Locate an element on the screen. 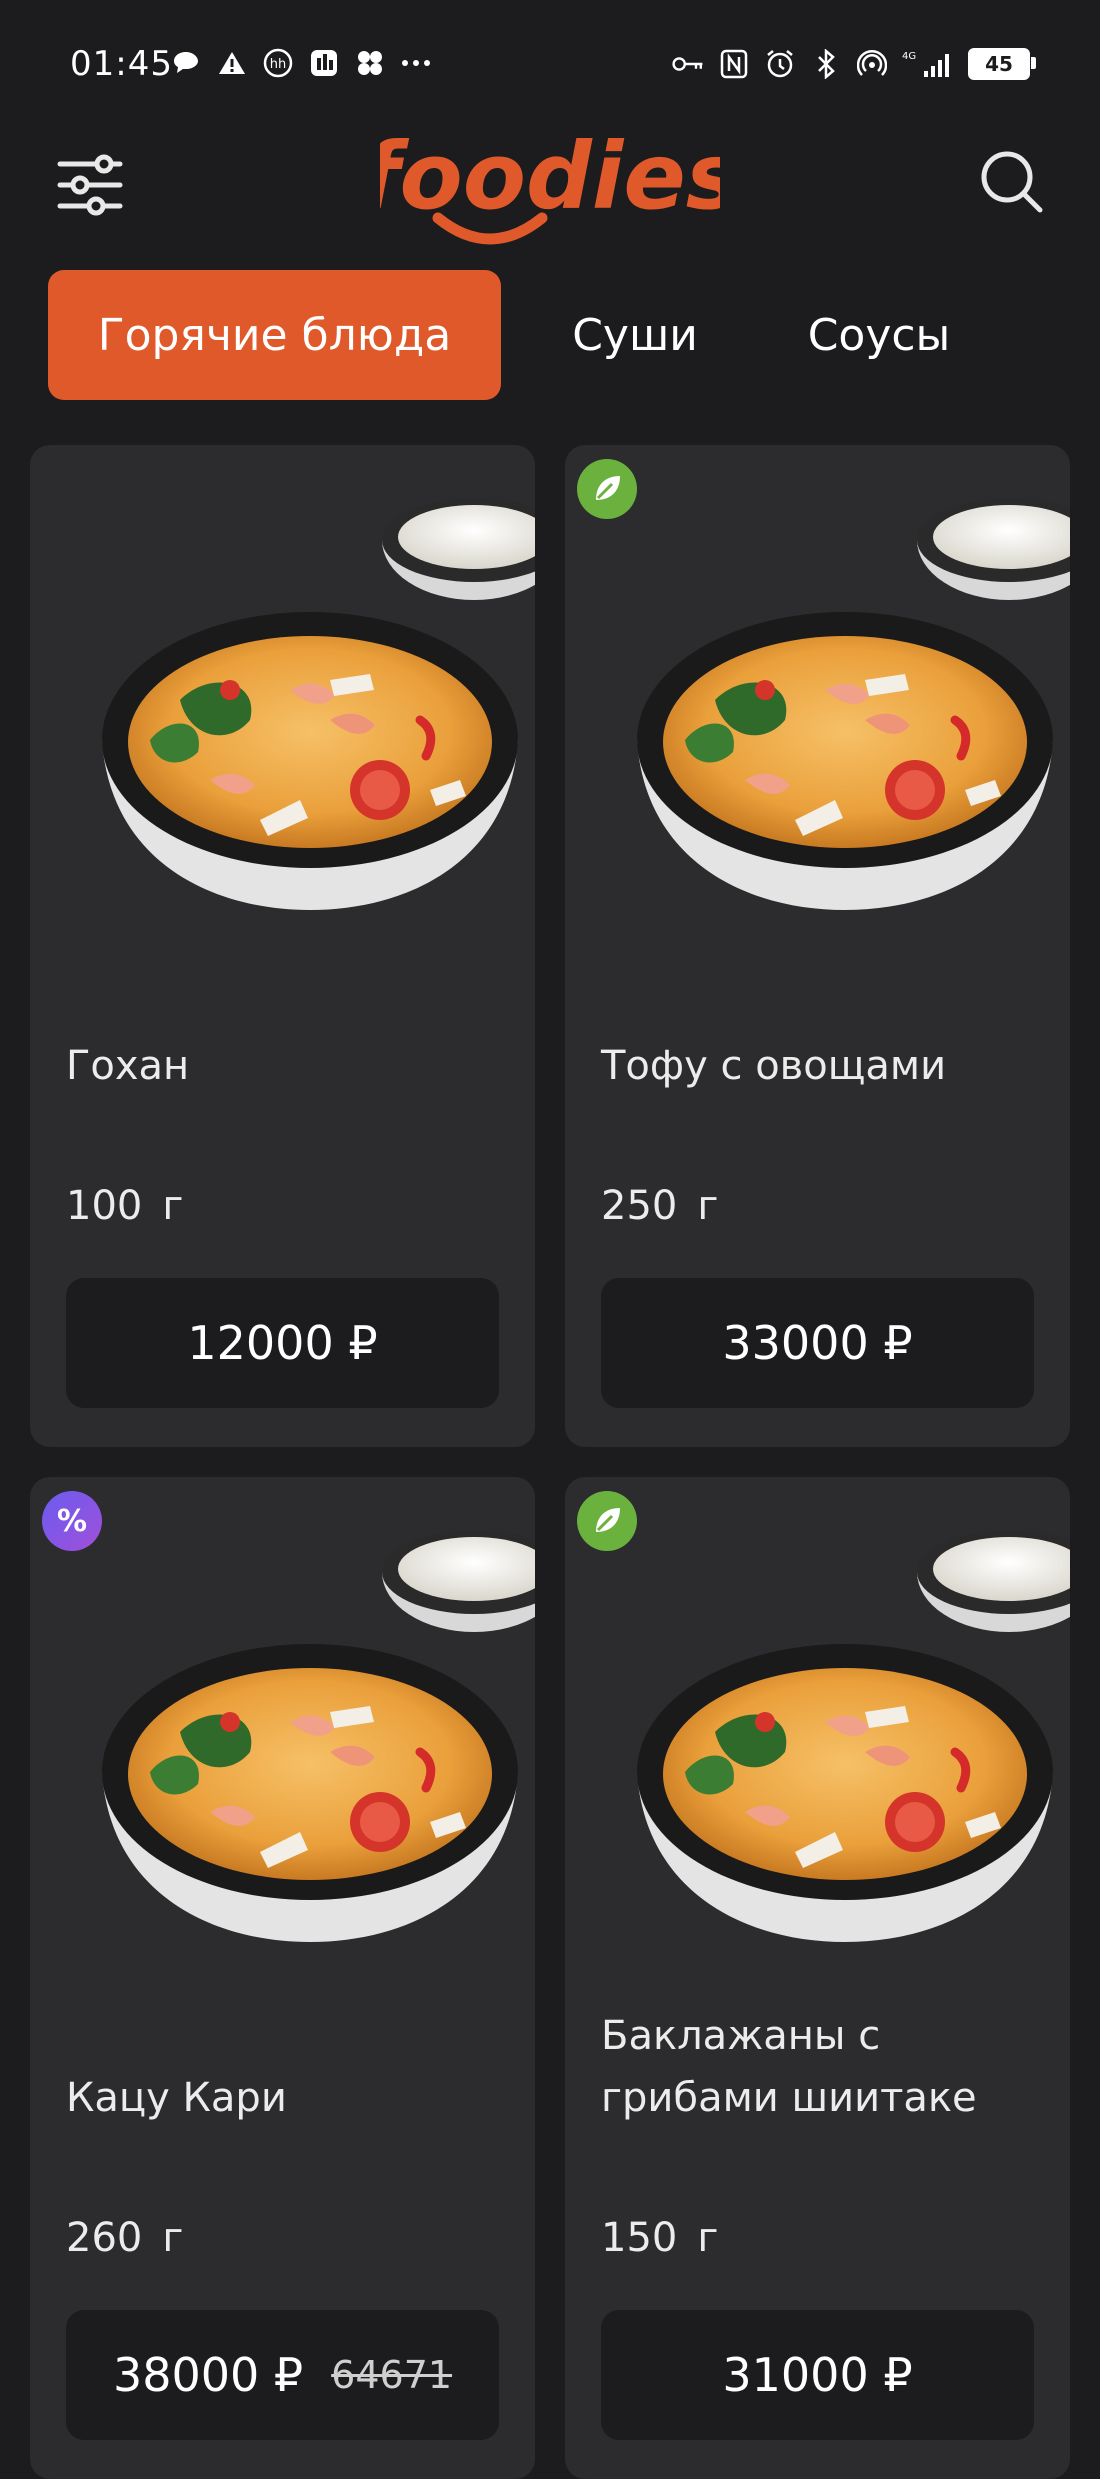 Image resolution: width=1100 pixels, height=2479 pixels. search-button is located at coordinates (1012, 182).